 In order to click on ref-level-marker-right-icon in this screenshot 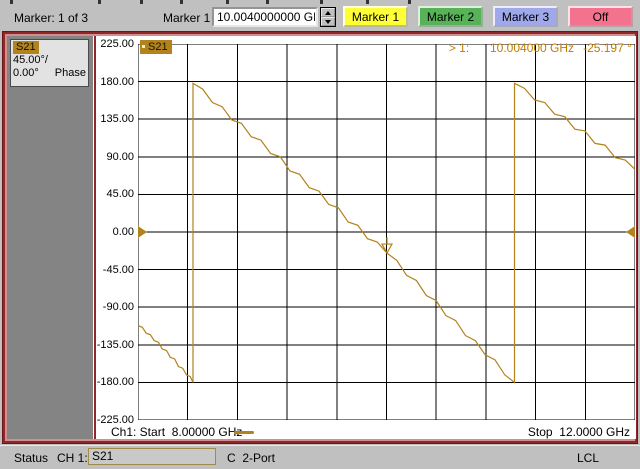, I will do `click(630, 232)`.